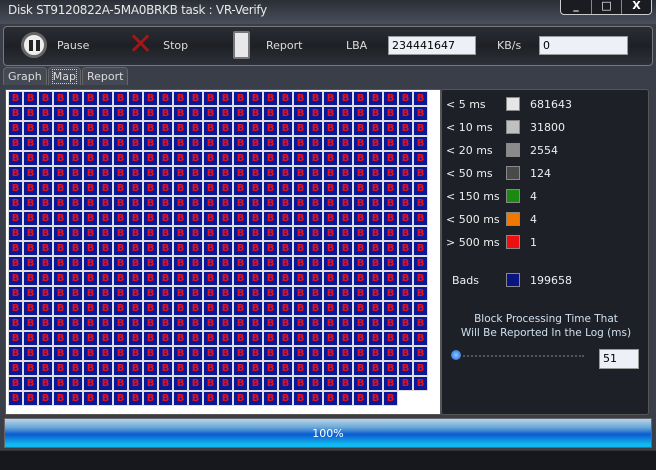 This screenshot has width=656, height=470. What do you see at coordinates (576, 7) in the screenshot?
I see `minimize-button: _` at bounding box center [576, 7].